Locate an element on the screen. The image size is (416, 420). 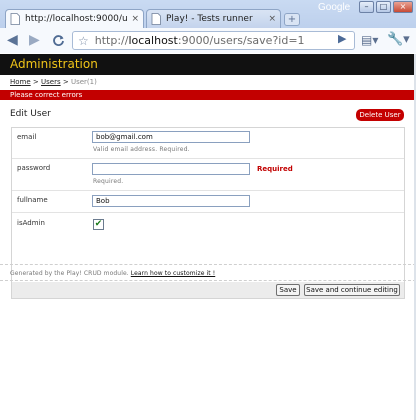
password-error: Required is located at coordinates (275, 169).